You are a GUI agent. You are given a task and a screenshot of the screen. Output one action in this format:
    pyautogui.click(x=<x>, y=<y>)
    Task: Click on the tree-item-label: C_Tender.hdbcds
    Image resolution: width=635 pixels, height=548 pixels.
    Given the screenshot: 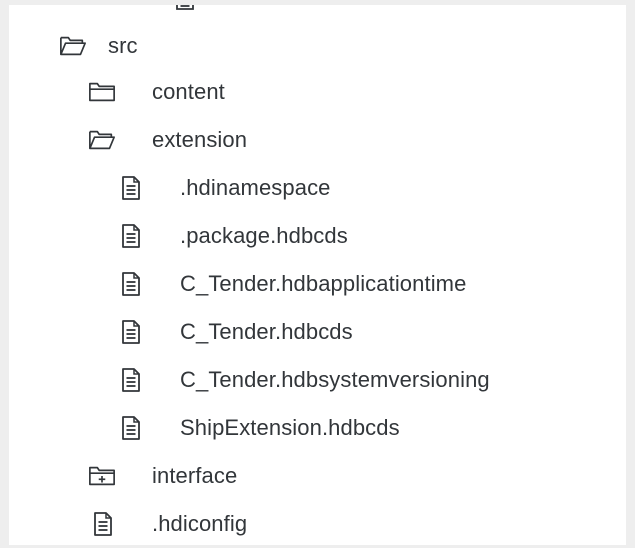 What is the action you would take?
    pyautogui.click(x=266, y=331)
    